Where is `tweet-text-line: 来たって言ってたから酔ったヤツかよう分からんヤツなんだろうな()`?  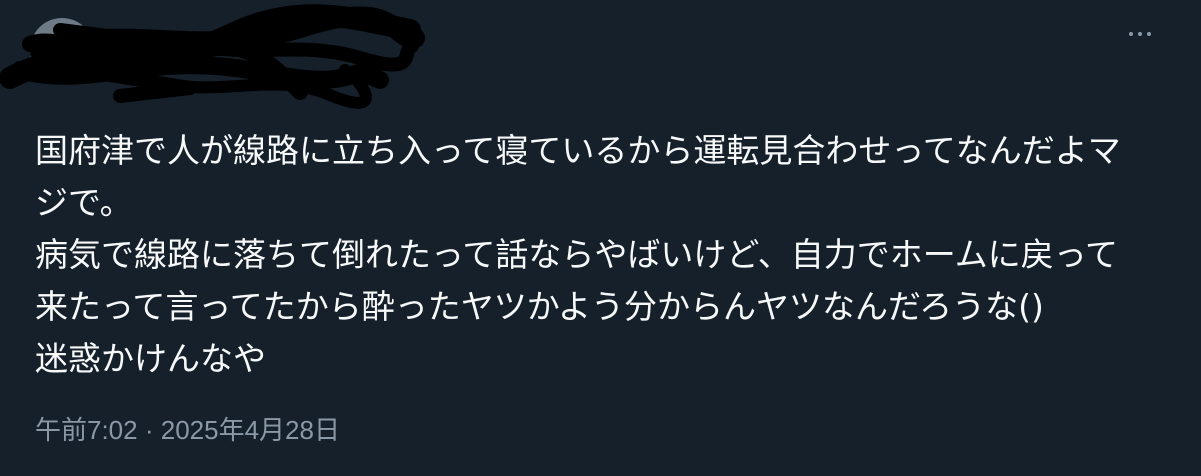 tweet-text-line: 来たって言ってたから酔ったヤツかよう分からんヤツなんだろうな() is located at coordinates (539, 306).